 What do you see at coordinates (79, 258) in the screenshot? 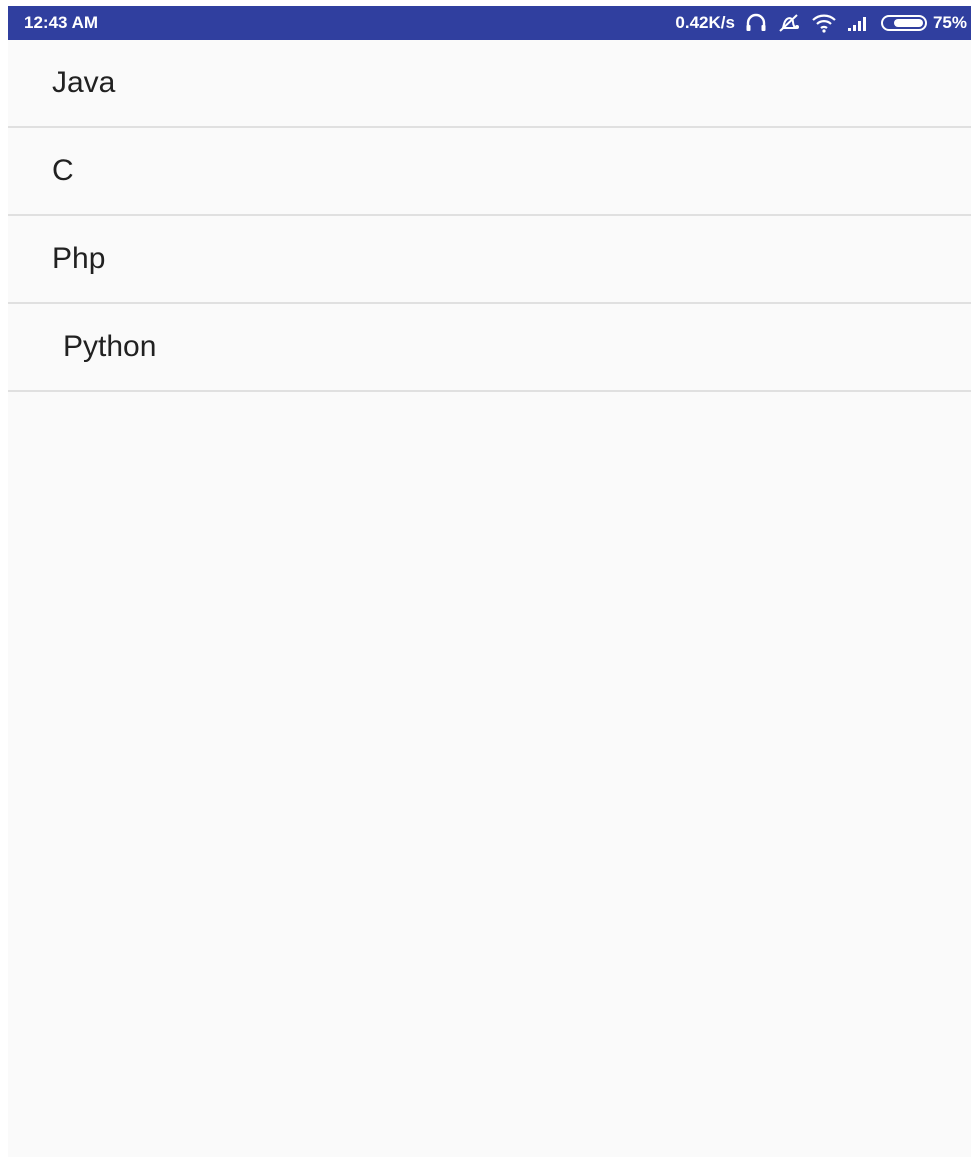
I see `list-item-label: Php` at bounding box center [79, 258].